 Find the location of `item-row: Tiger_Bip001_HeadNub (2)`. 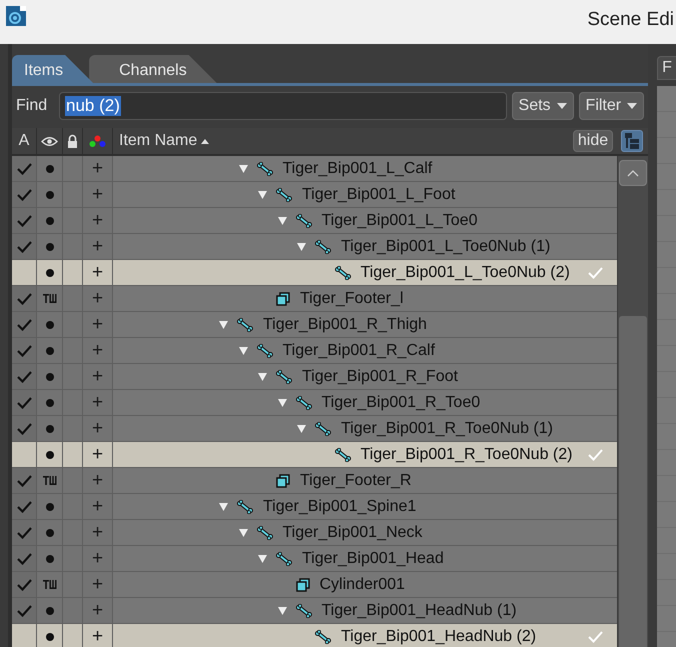

item-row: Tiger_Bip001_HeadNub (2) is located at coordinates (365, 635).